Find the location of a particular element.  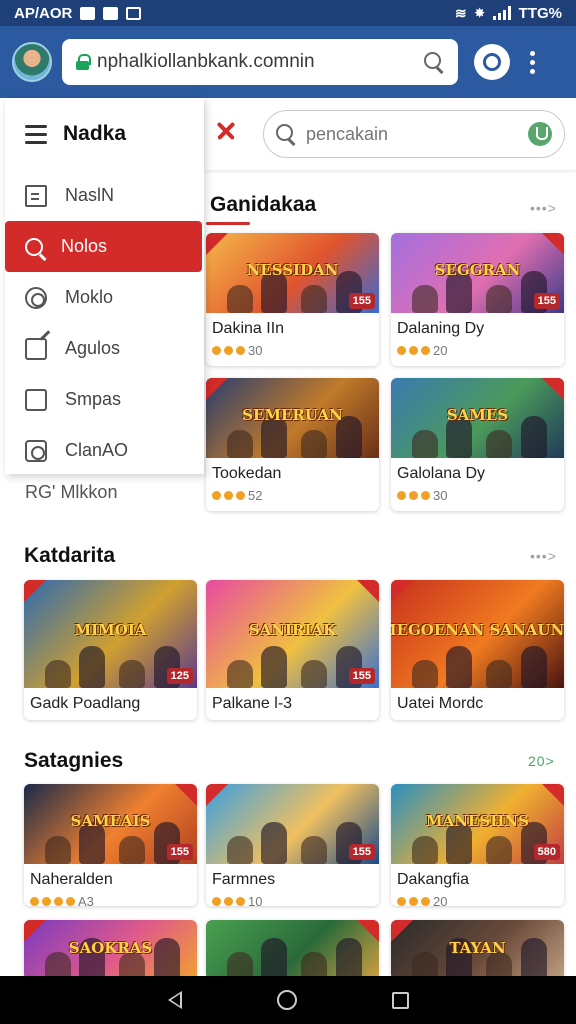

close-icon is located at coordinates (226, 131).